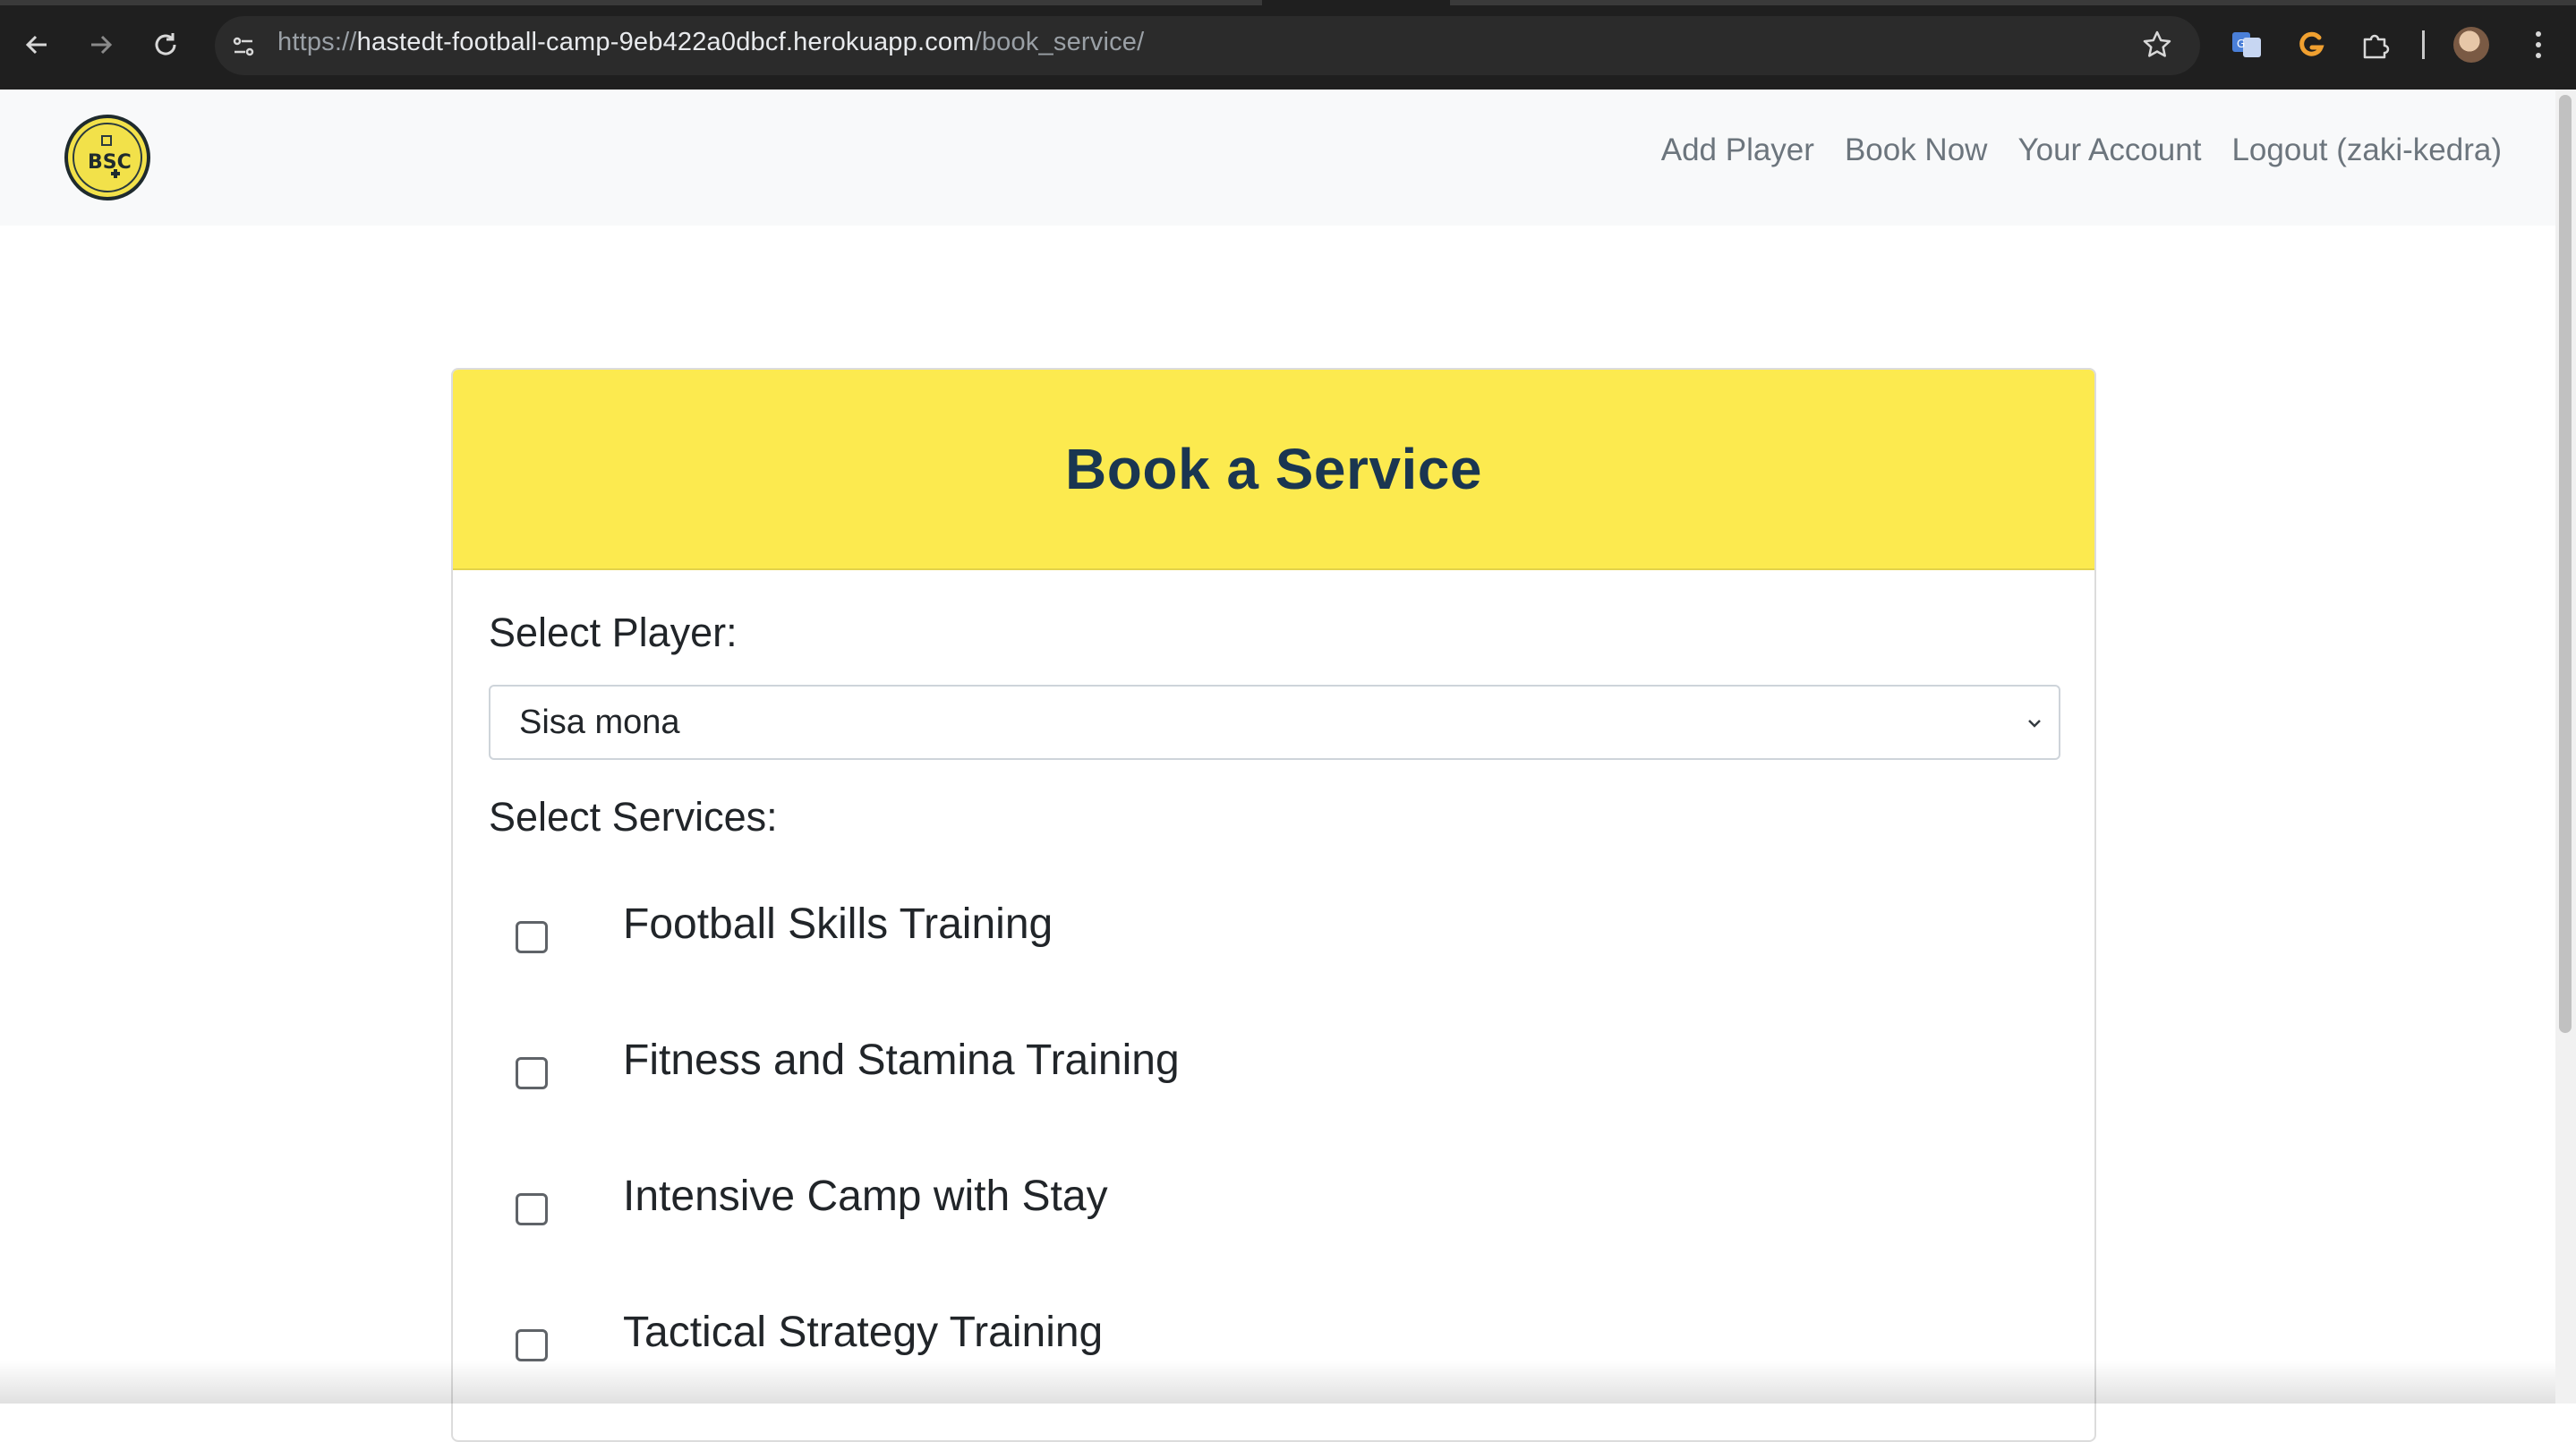  What do you see at coordinates (838, 924) in the screenshot?
I see `service-label: Football Skills Training` at bounding box center [838, 924].